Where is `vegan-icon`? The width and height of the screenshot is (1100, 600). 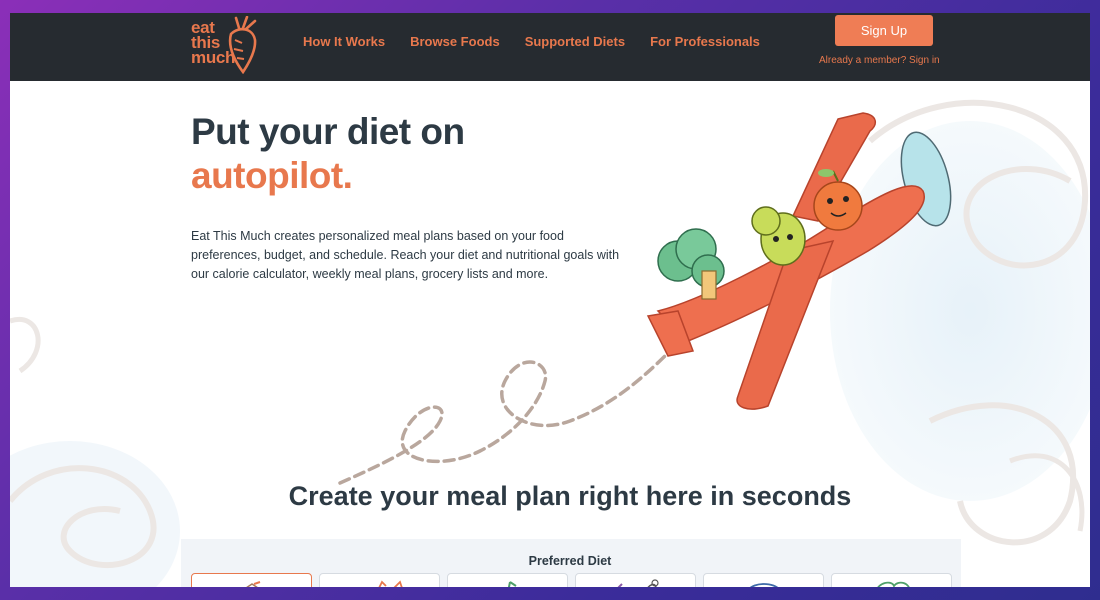
vegan-icon is located at coordinates (638, 583).